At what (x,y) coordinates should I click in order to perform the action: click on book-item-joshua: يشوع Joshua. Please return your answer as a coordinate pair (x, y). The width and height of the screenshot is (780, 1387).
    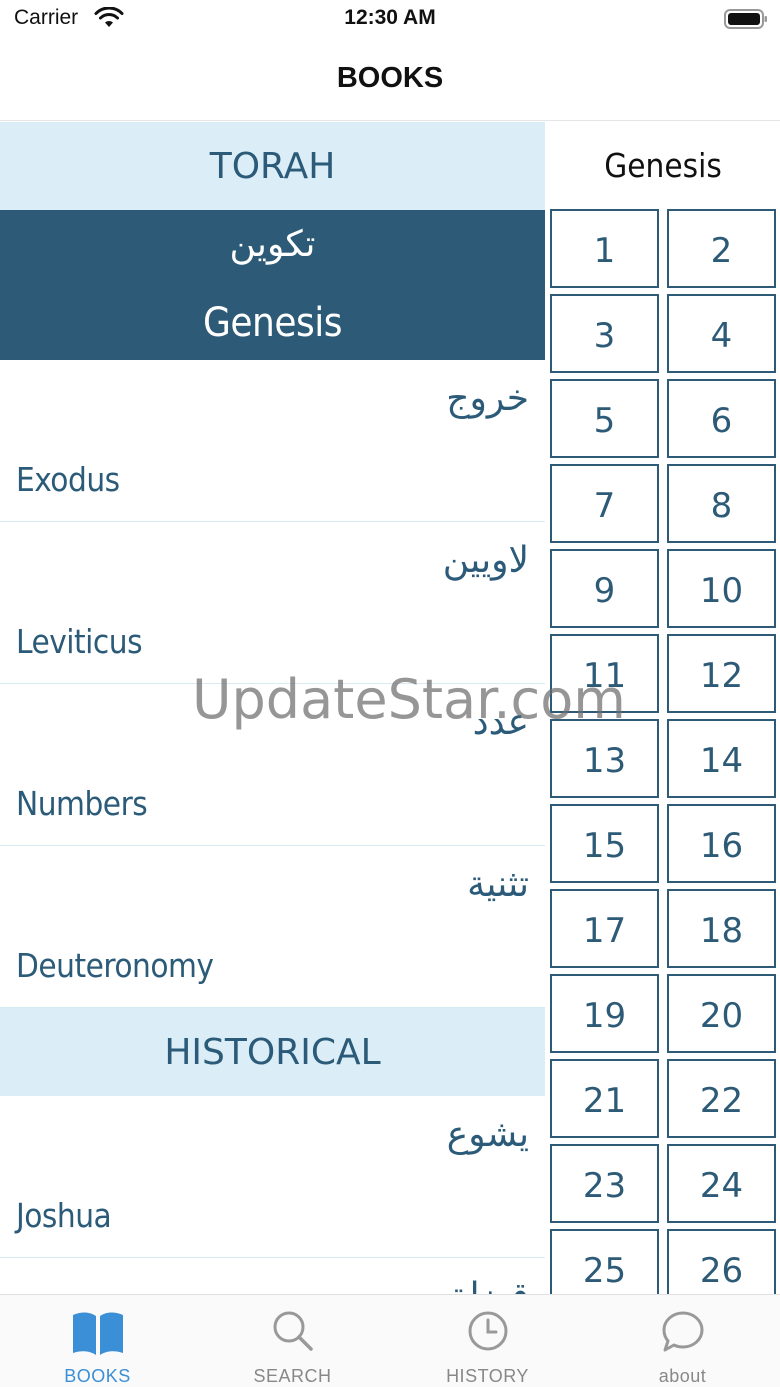
    Looking at the image, I should click on (272, 1177).